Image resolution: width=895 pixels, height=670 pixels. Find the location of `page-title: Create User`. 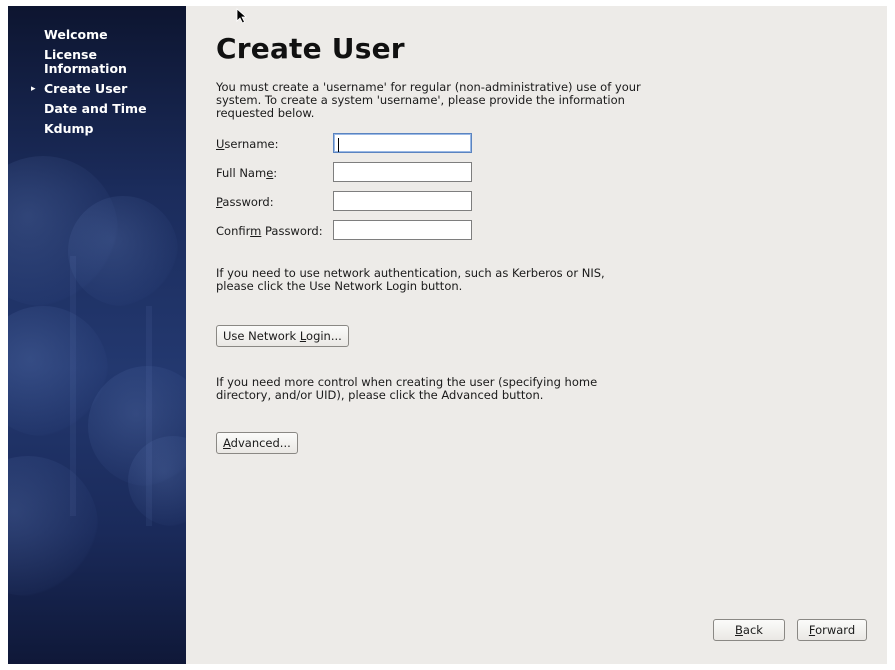

page-title: Create User is located at coordinates (310, 48).